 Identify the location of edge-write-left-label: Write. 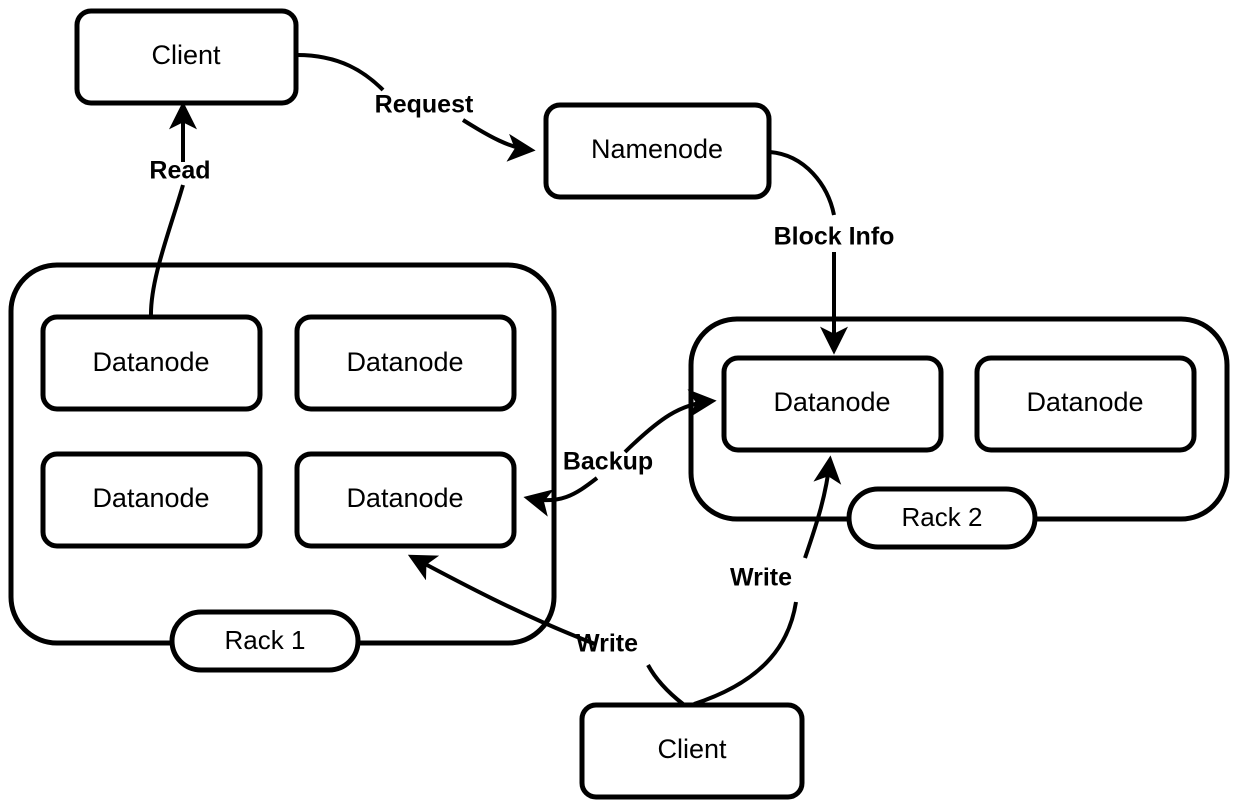
(607, 644).